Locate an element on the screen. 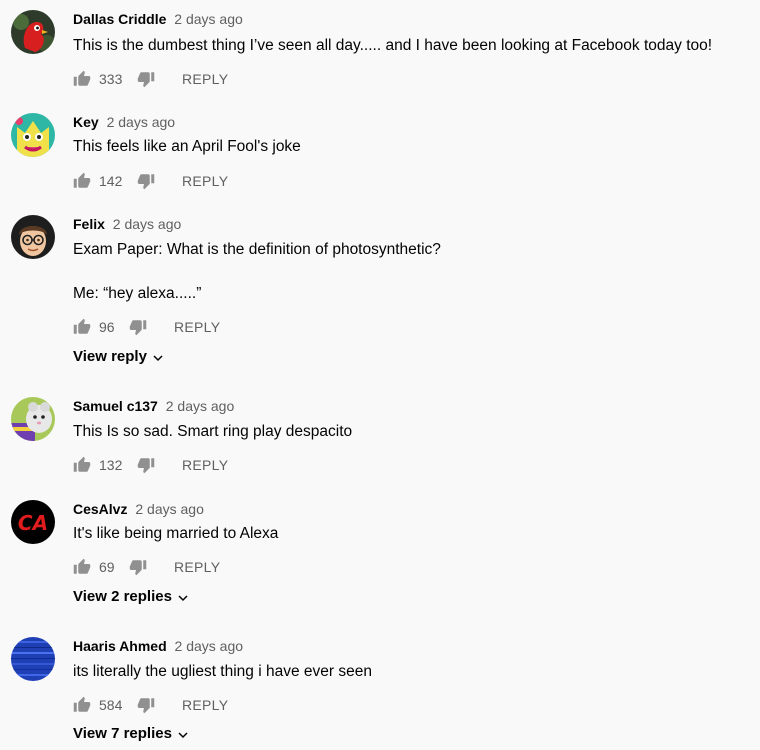 This screenshot has width=760, height=750. comment-header: Felix 2 days ago is located at coordinates (127, 224).